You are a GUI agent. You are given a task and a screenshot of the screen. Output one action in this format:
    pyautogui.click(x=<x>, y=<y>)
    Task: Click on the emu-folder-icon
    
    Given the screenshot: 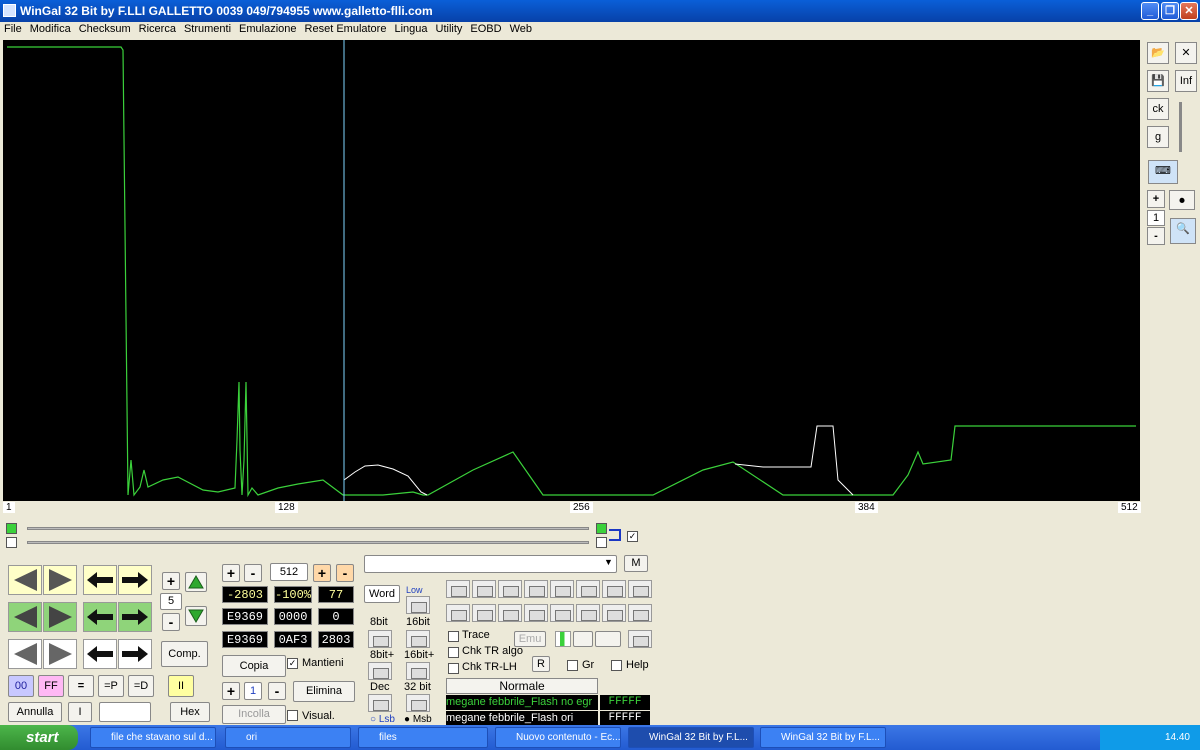 What is the action you would take?
    pyautogui.click(x=640, y=639)
    